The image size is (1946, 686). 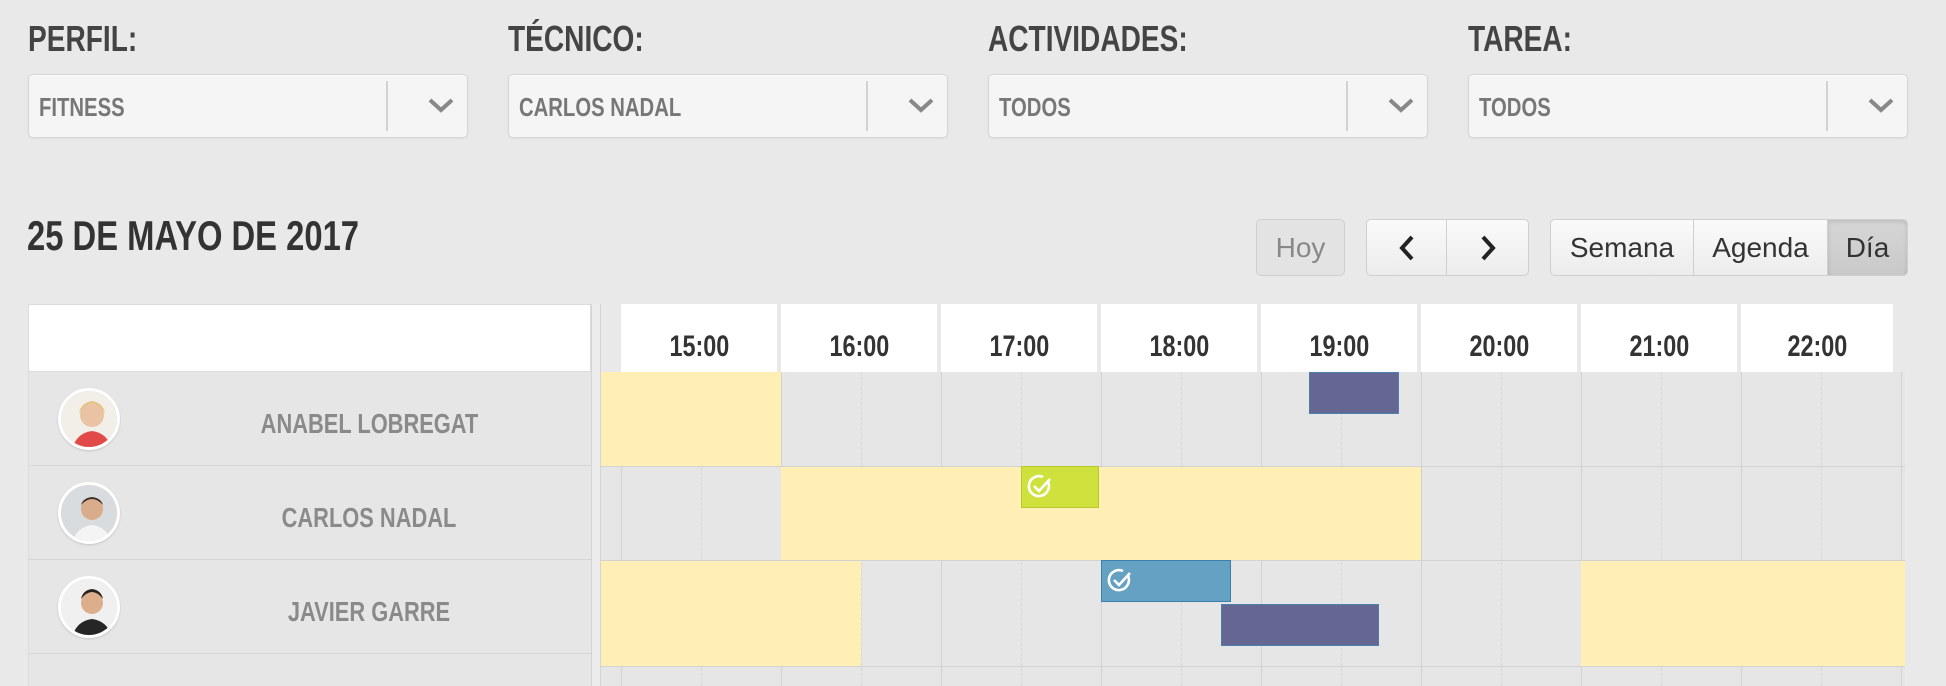 What do you see at coordinates (83, 38) in the screenshot?
I see `filter-label: PERFIL:` at bounding box center [83, 38].